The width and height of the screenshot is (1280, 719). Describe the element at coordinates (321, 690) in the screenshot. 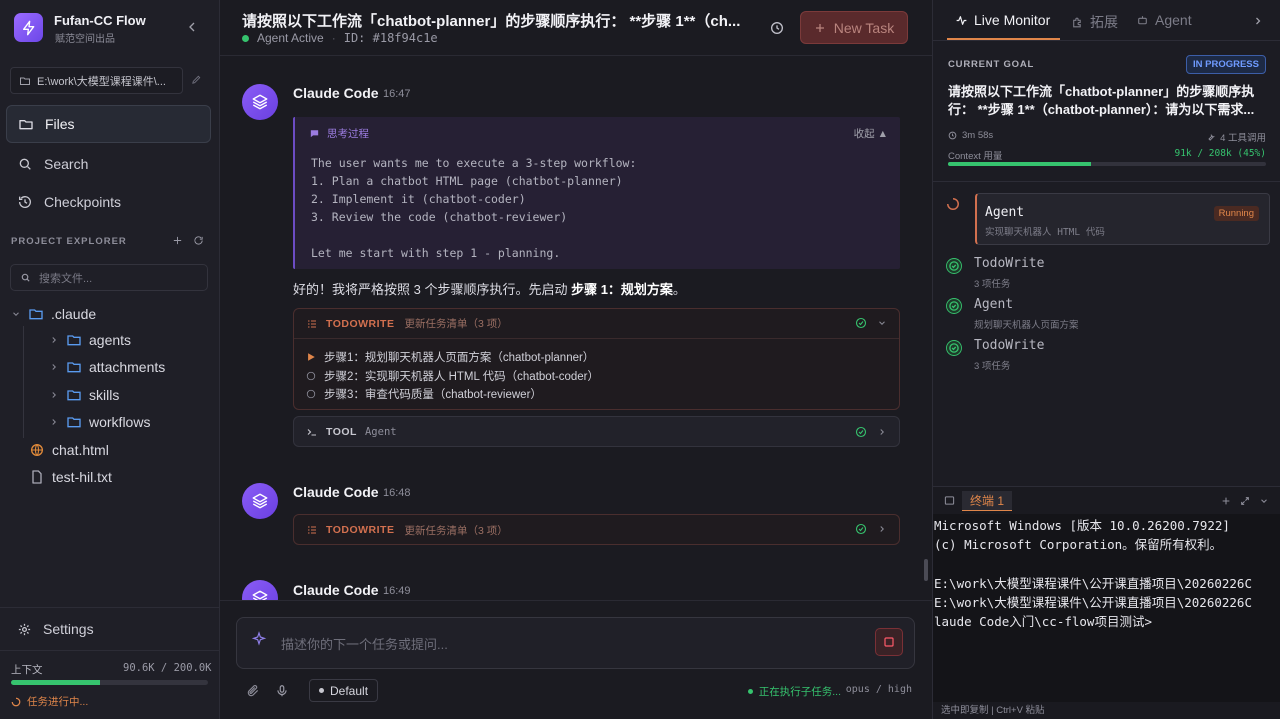

I see `mode-dot-icon` at that location.